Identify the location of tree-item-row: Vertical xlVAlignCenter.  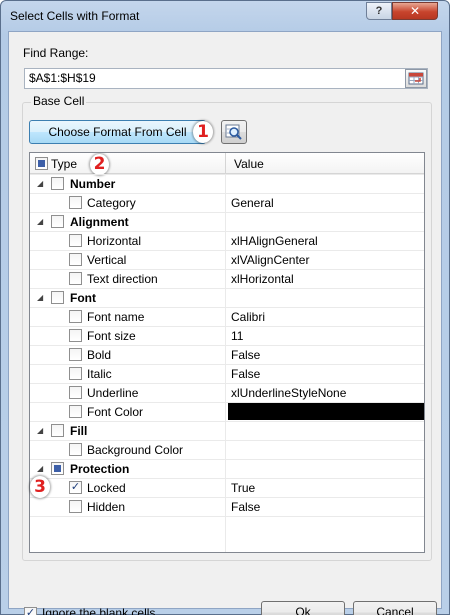
(227, 259).